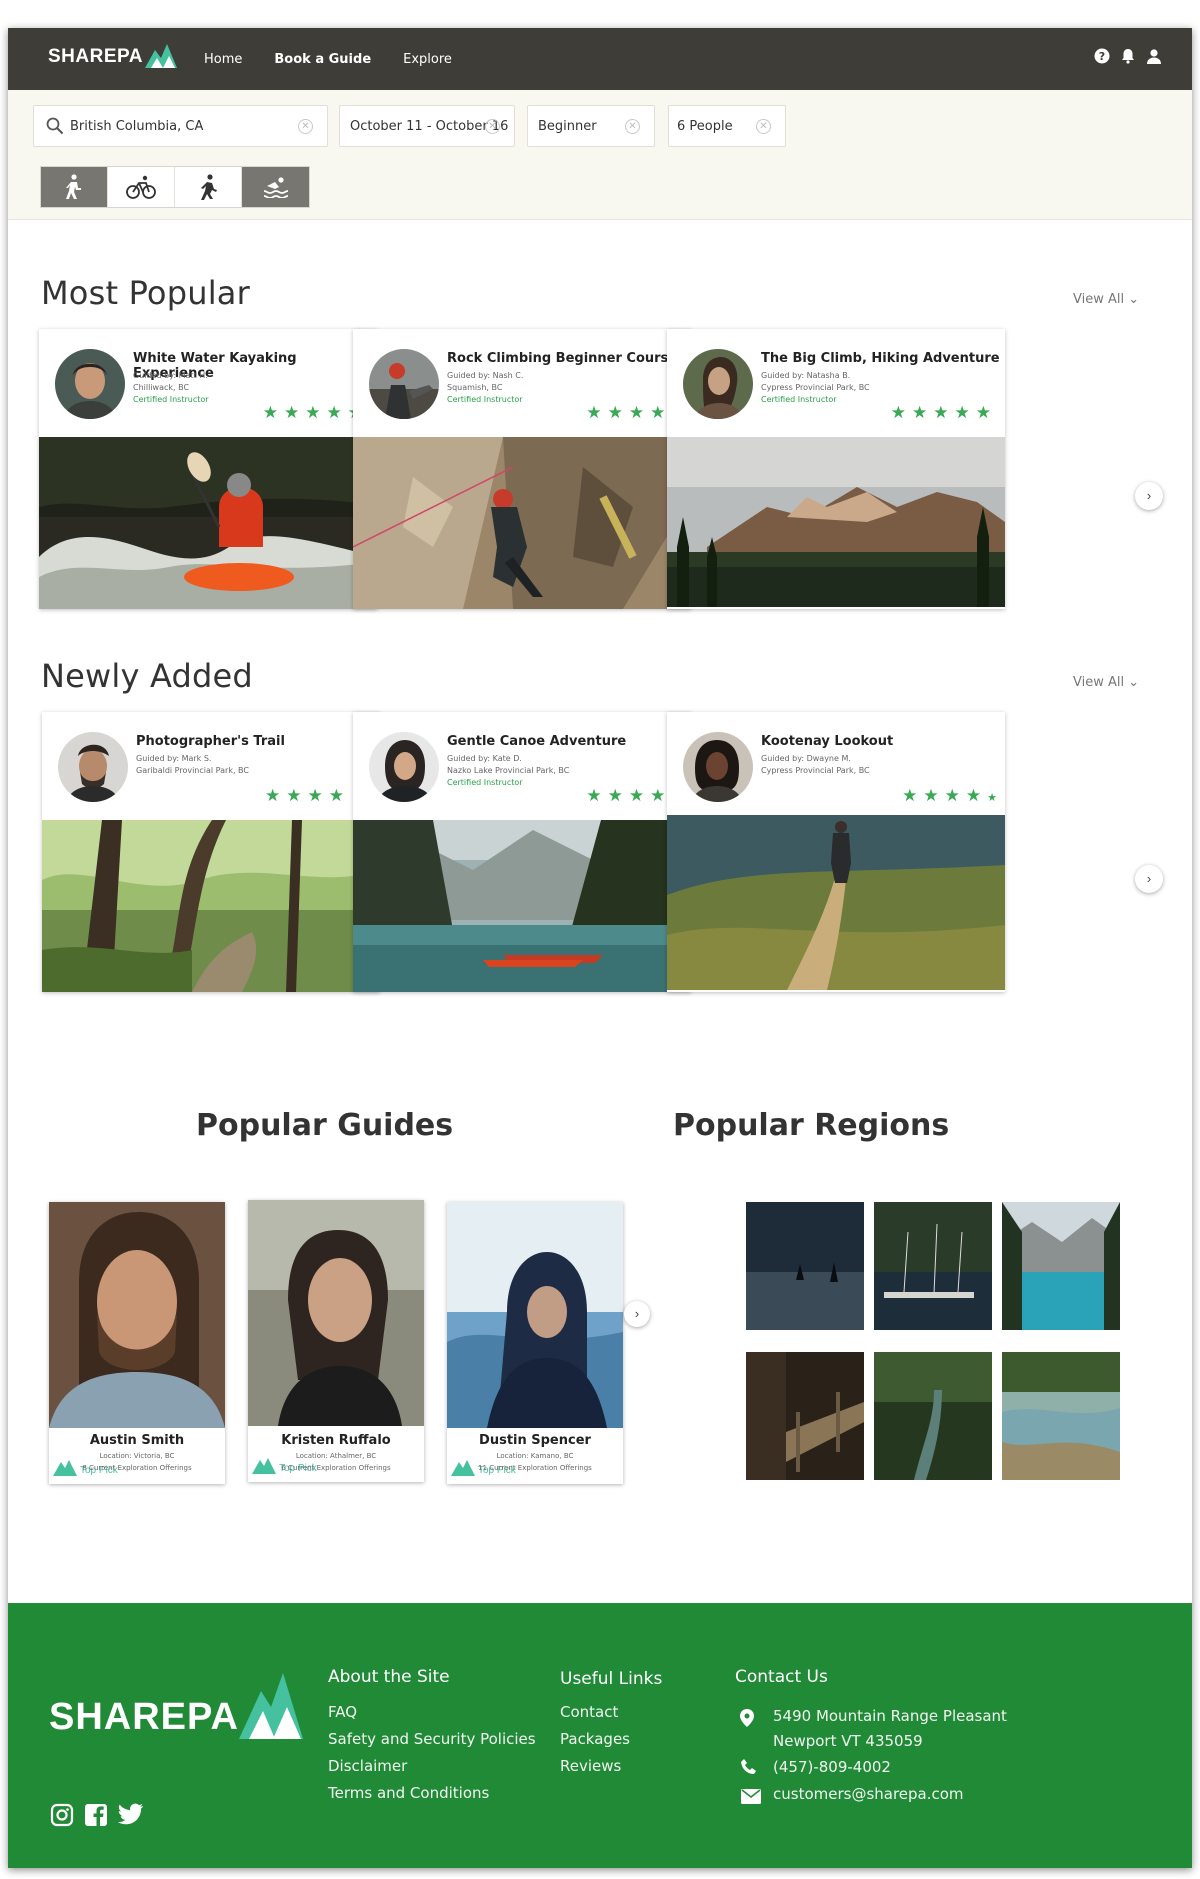 This screenshot has height=1879, width=1200. Describe the element at coordinates (595, 1739) in the screenshot. I see `footer-link-packages: Packages` at that location.